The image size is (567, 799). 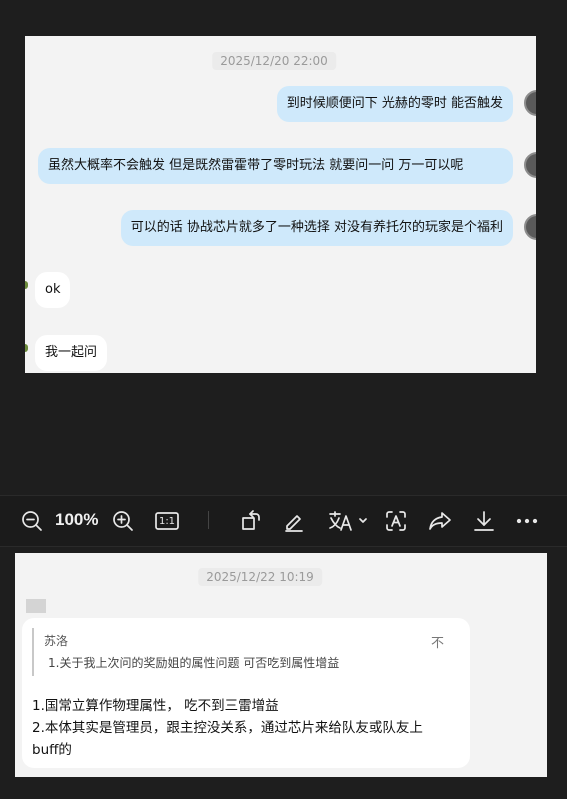 What do you see at coordinates (440, 521) in the screenshot?
I see `share-icon` at bounding box center [440, 521].